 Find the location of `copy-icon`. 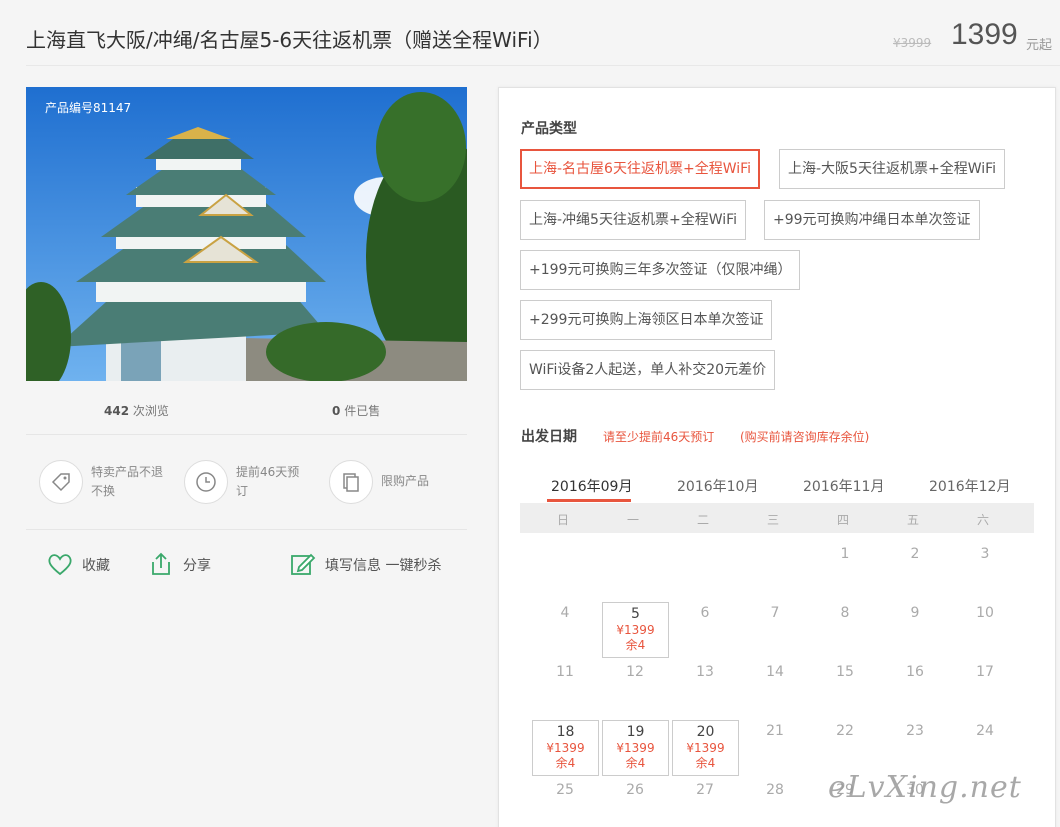

copy-icon is located at coordinates (351, 482).